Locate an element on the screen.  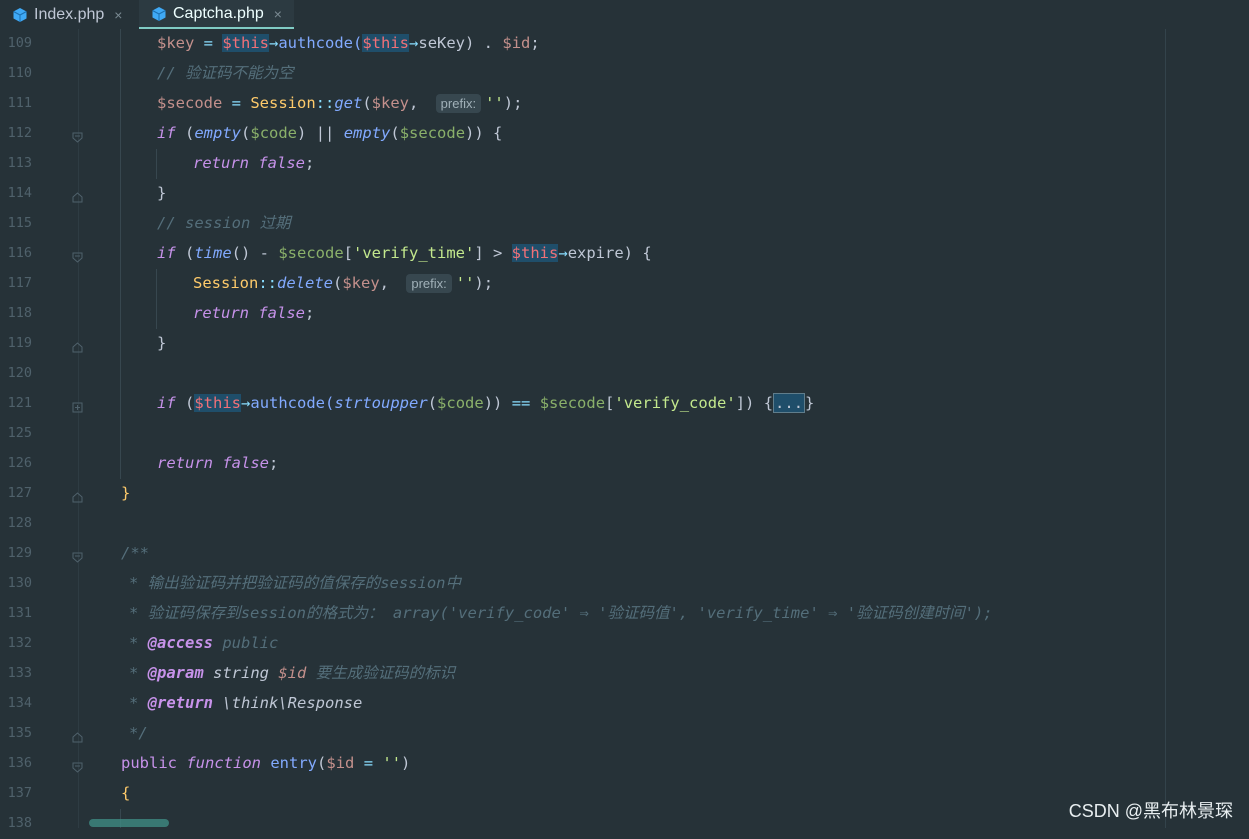
code-line: 117 Session::delete($key, prefix: ''); is located at coordinates (624, 284).